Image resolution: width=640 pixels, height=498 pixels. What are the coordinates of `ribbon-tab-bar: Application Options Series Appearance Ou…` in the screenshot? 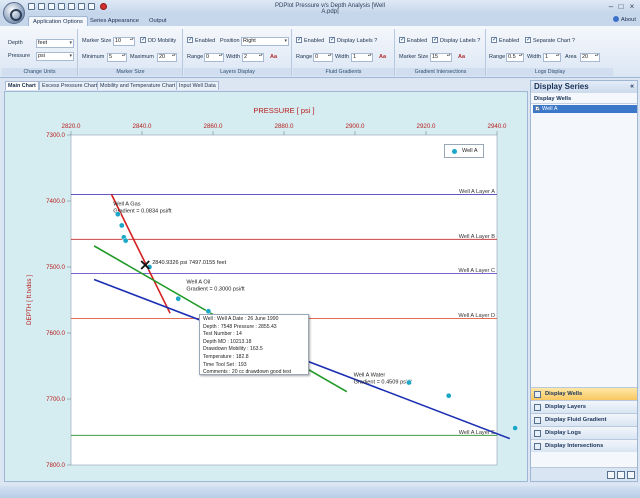 It's located at (320, 20).